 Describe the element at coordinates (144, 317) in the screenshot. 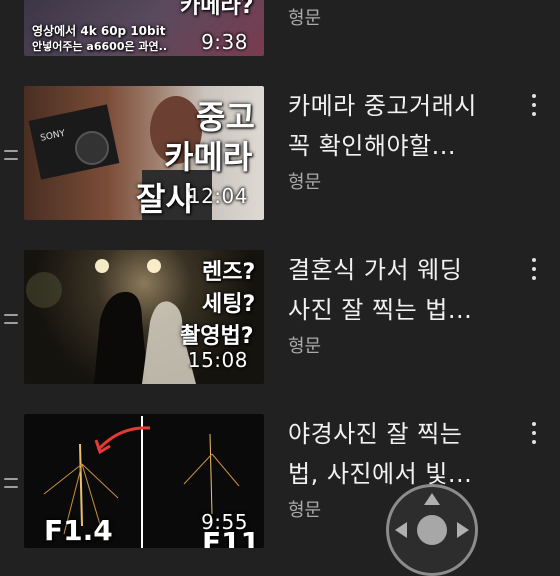

I see `video-thumbnail: 렌즈? 세팅? 촬영법? 15:08` at that location.